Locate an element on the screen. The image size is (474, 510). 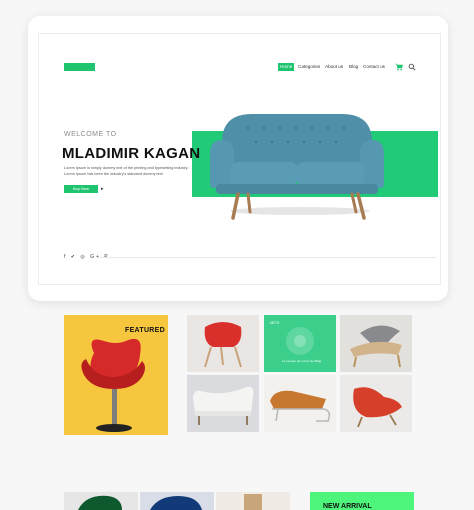
shell-chair-image is located at coordinates (376, 346).